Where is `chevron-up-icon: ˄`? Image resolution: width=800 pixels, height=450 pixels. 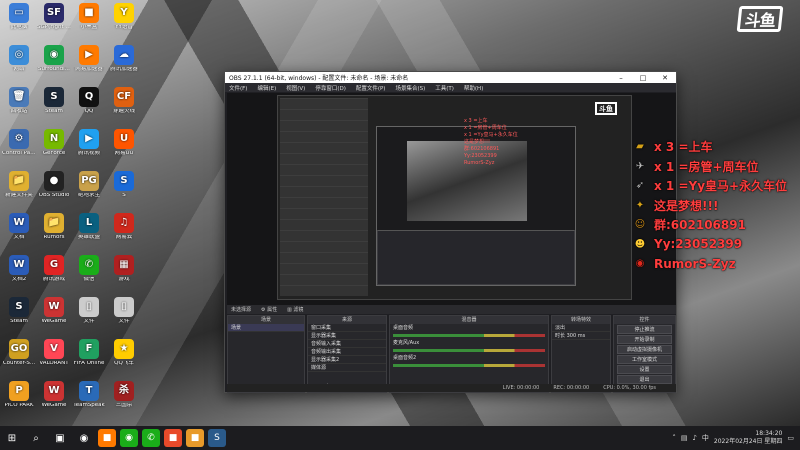 chevron-up-icon: ˄ is located at coordinates (674, 438).